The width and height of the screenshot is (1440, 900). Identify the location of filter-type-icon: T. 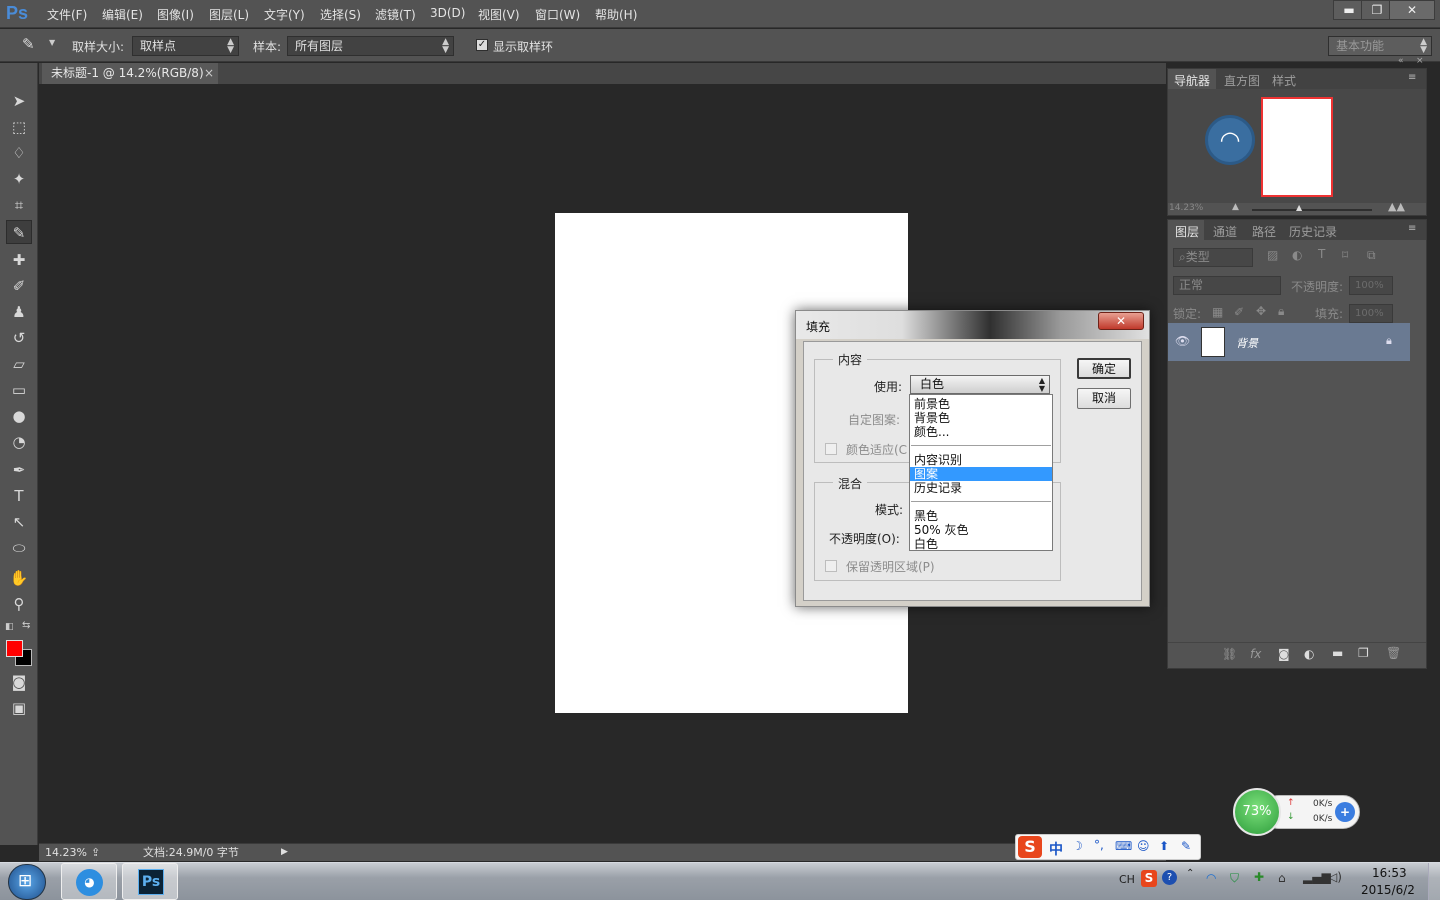
(1321, 254).